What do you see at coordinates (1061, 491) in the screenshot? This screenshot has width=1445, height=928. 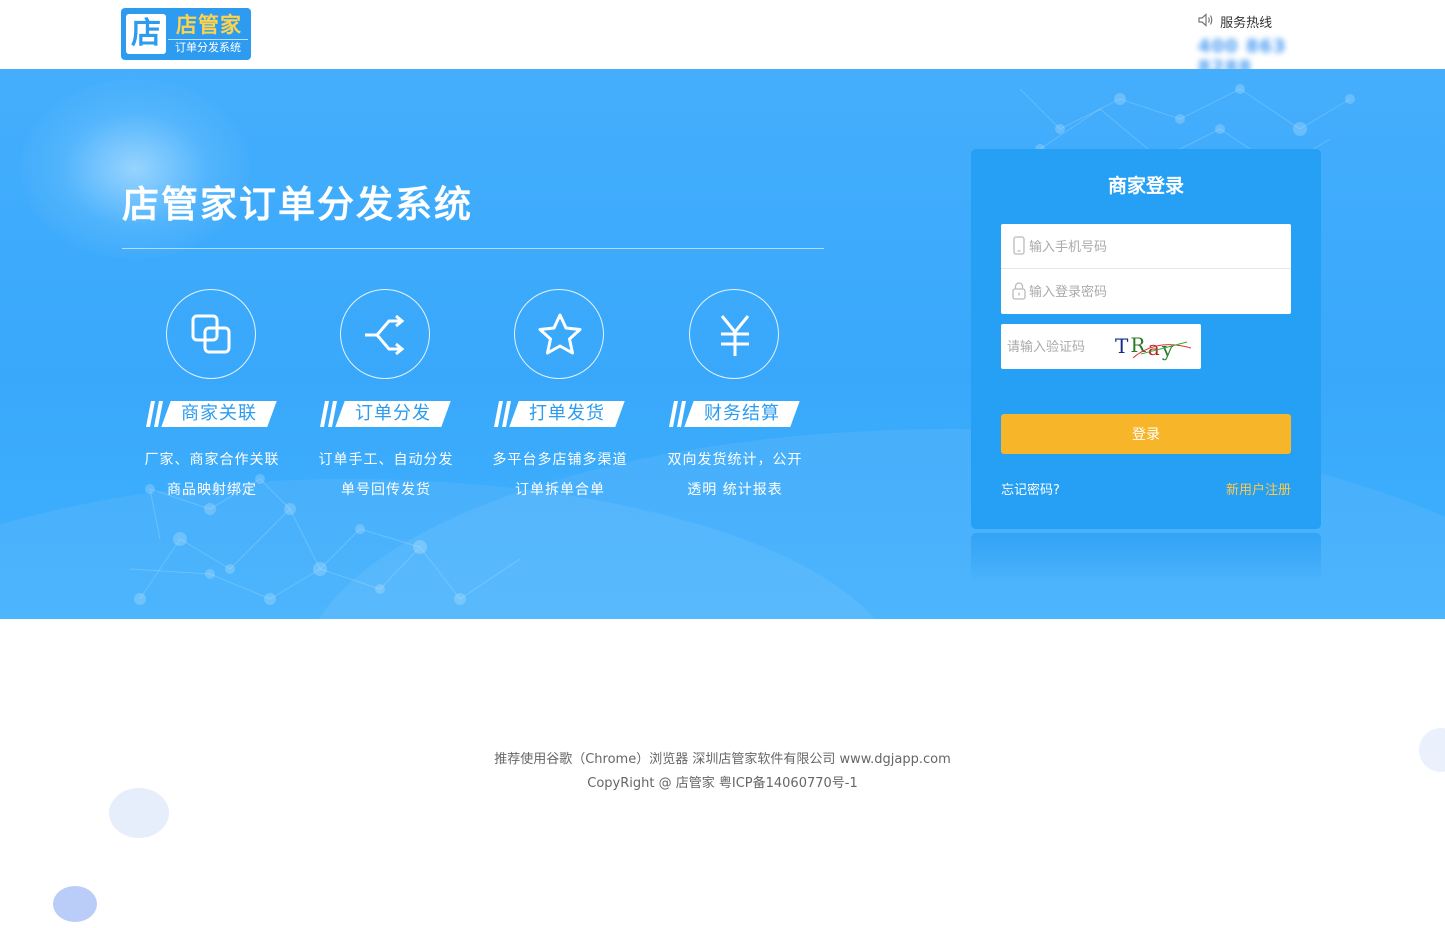 I see `forgot-password-link: 忘记密码?` at bounding box center [1061, 491].